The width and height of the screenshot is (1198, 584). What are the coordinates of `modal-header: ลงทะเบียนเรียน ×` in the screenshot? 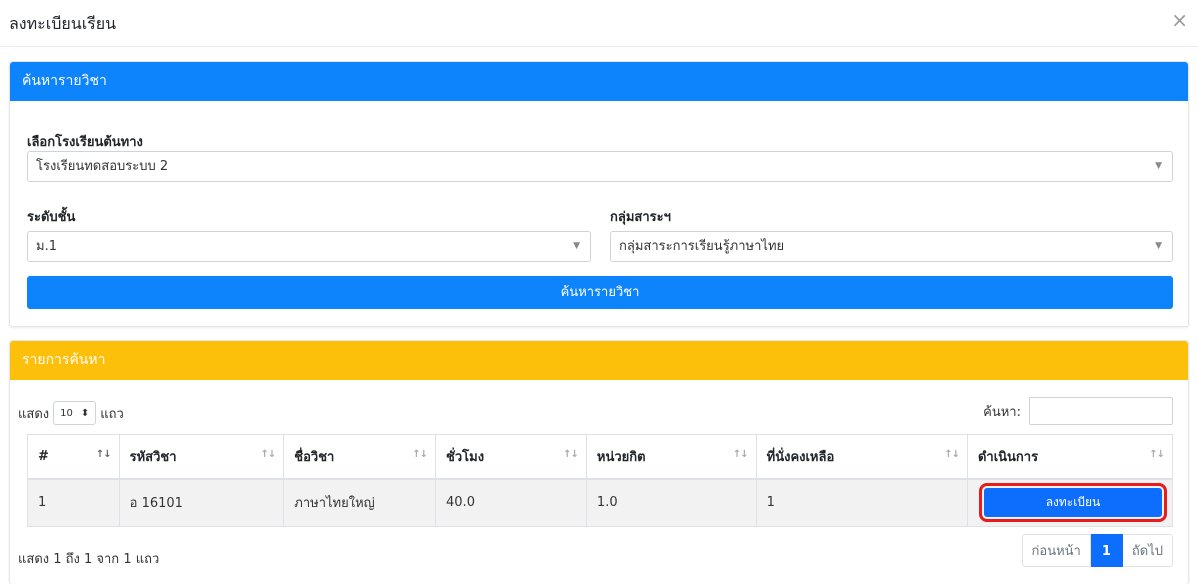 It's located at (599, 23).